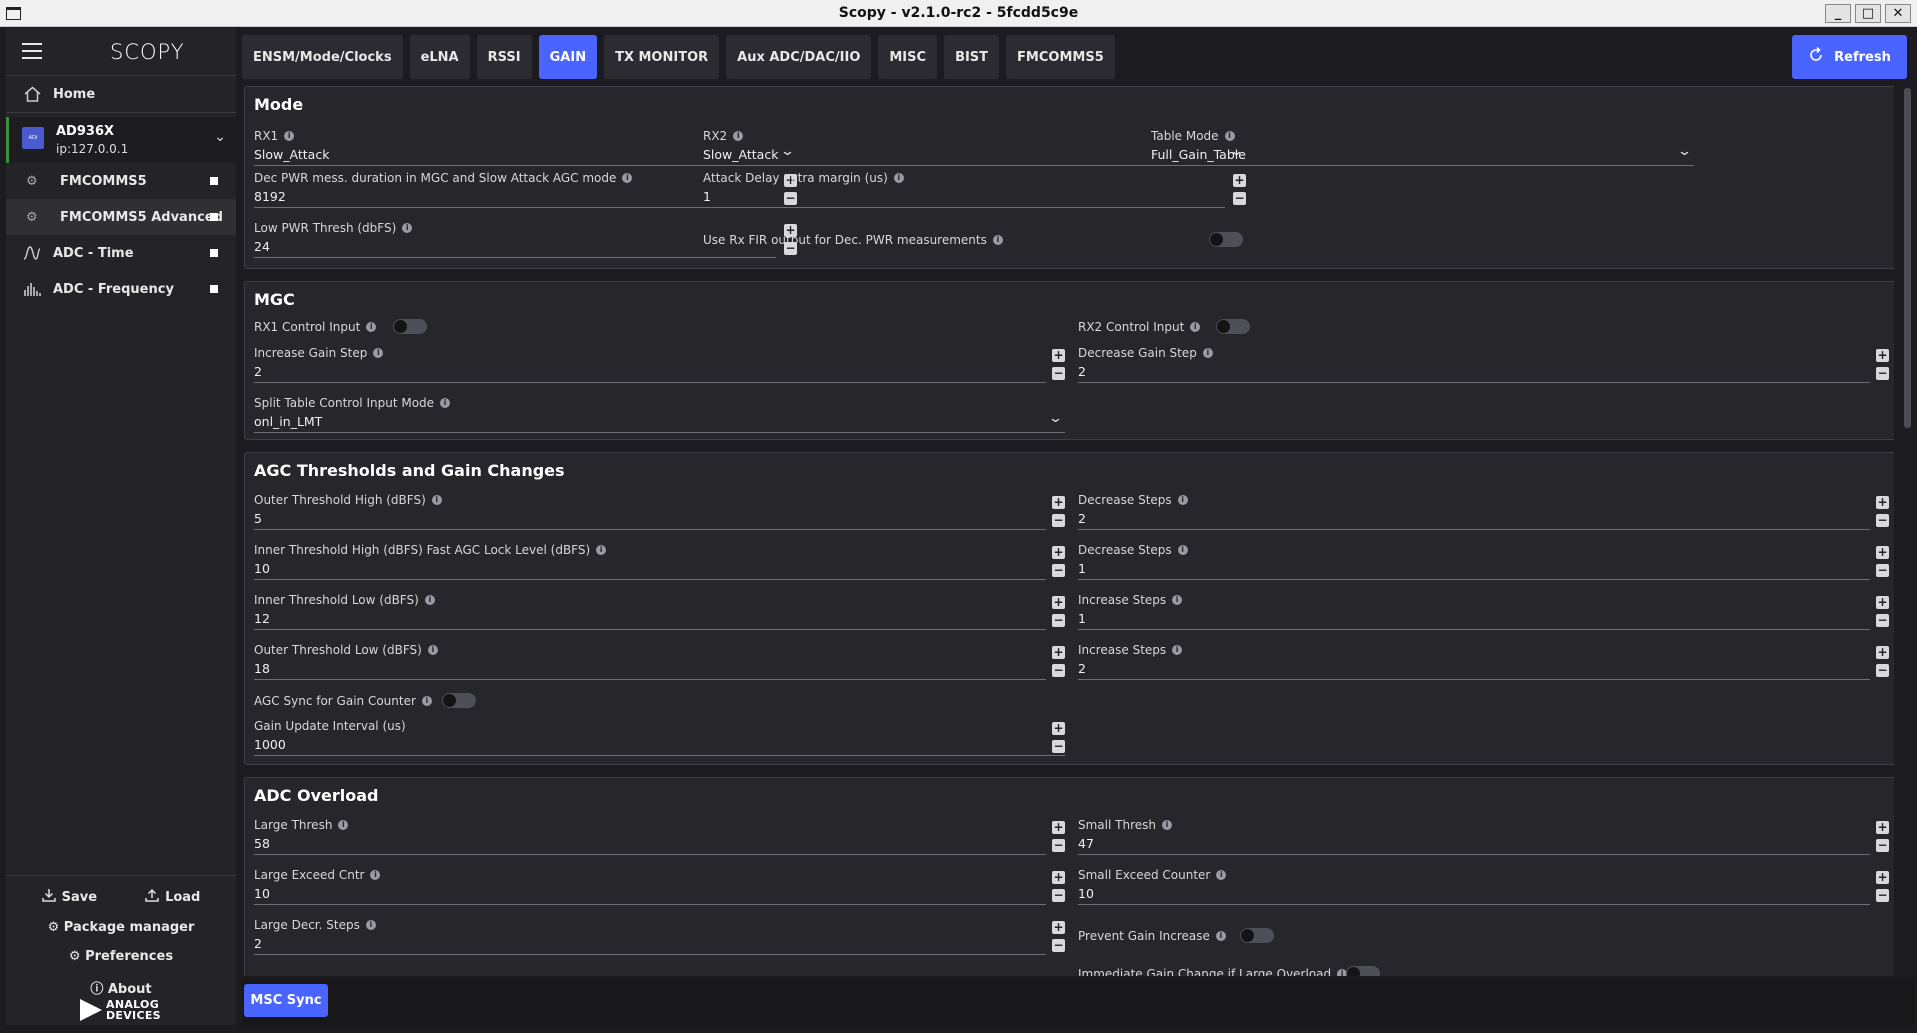  Describe the element at coordinates (121, 217) in the screenshot. I see `sidebar-item-fmcomms5-advanced: ⚙ FMCOMMS5 Advanced` at that location.